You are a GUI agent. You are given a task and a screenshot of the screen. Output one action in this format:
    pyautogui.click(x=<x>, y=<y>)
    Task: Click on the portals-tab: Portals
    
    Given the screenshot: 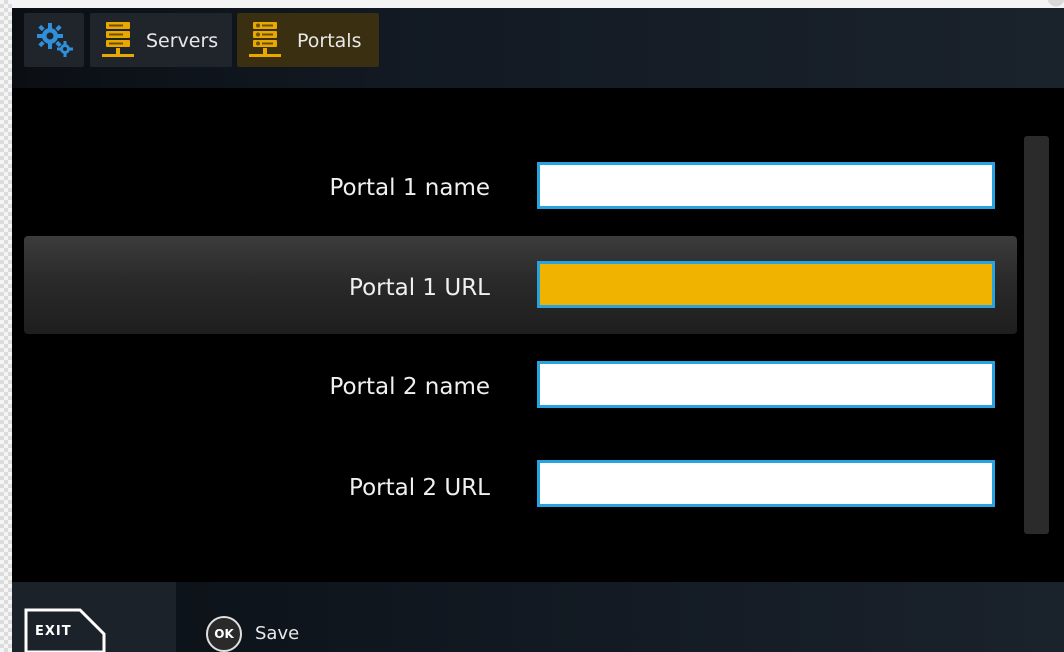 What is the action you would take?
    pyautogui.click(x=308, y=40)
    